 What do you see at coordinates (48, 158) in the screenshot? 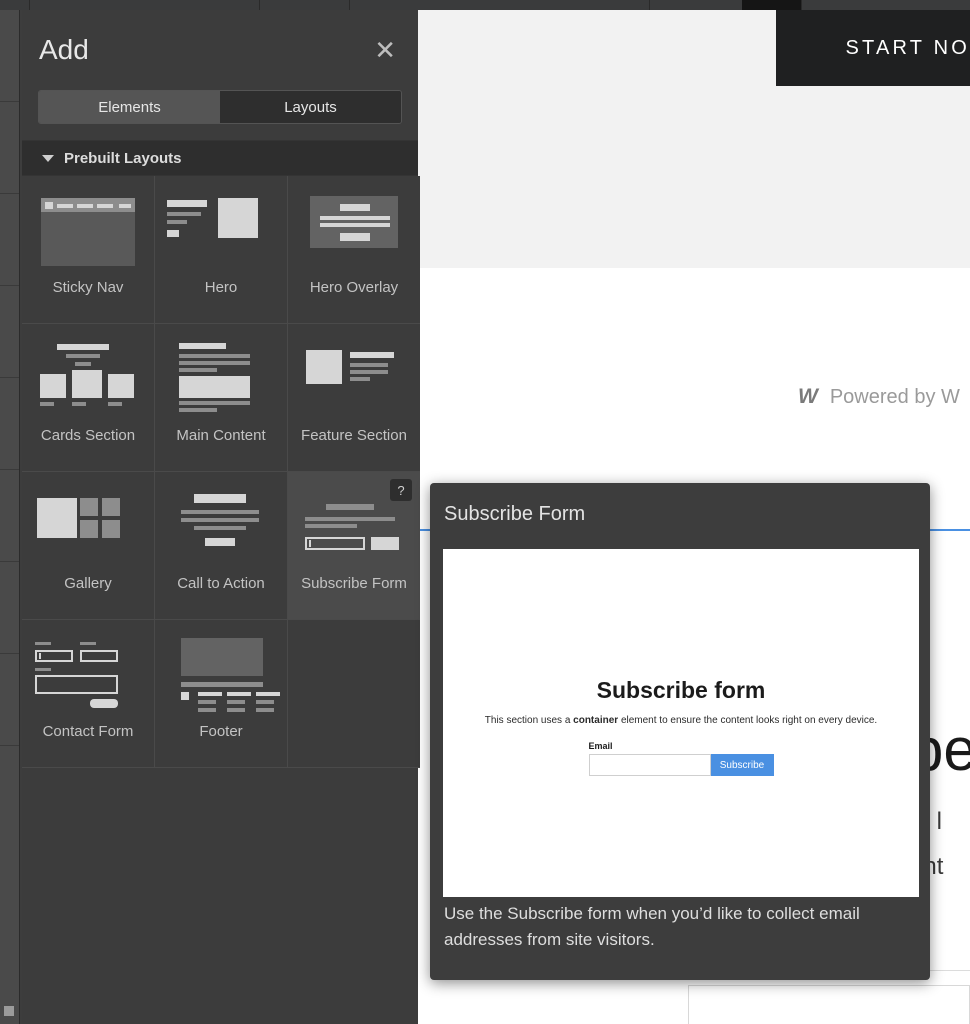
I see `chevron-down-icon` at bounding box center [48, 158].